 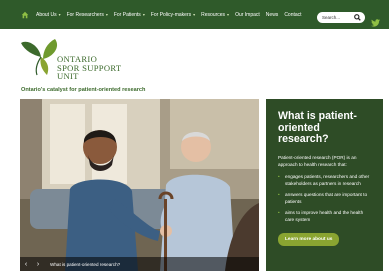 I want to click on logo-line-3: UNIT, so click(x=68, y=76).